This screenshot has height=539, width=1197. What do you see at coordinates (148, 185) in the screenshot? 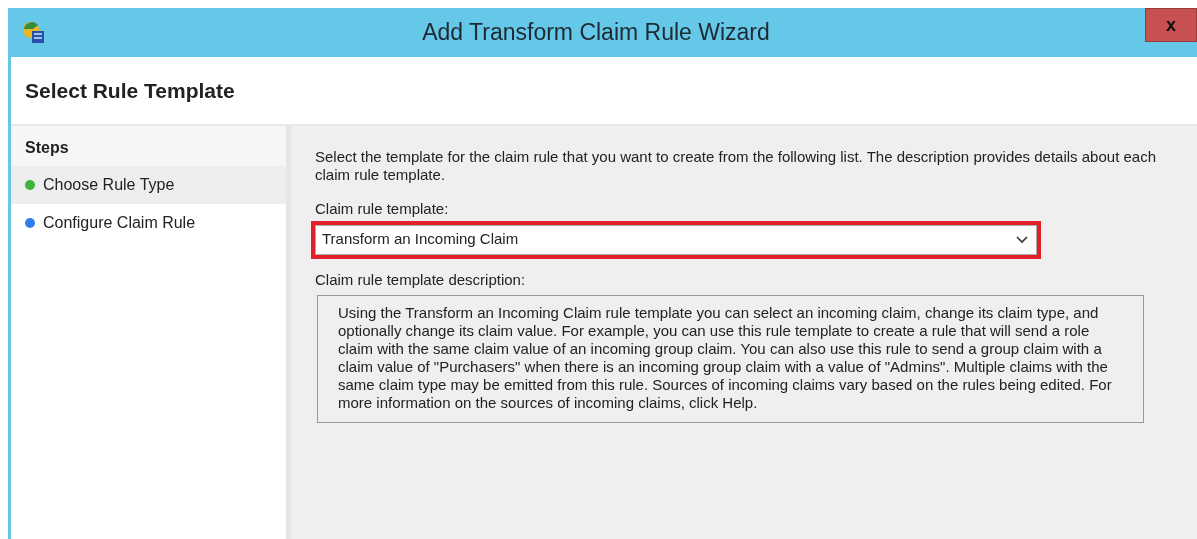
I see `step-item: Choose Rule Type` at bounding box center [148, 185].